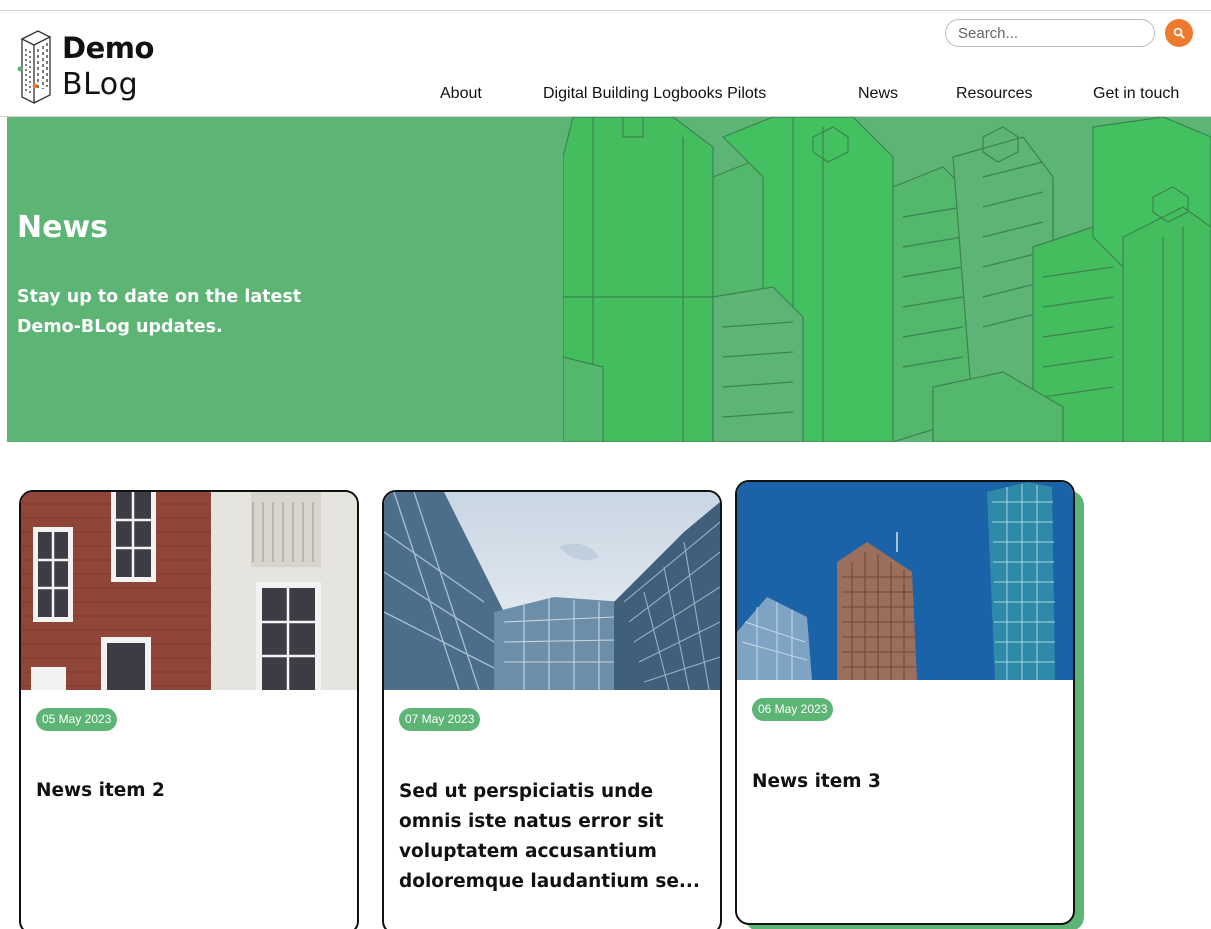 The height and width of the screenshot is (929, 1211). I want to click on nav-item-resources: Resources, so click(994, 94).